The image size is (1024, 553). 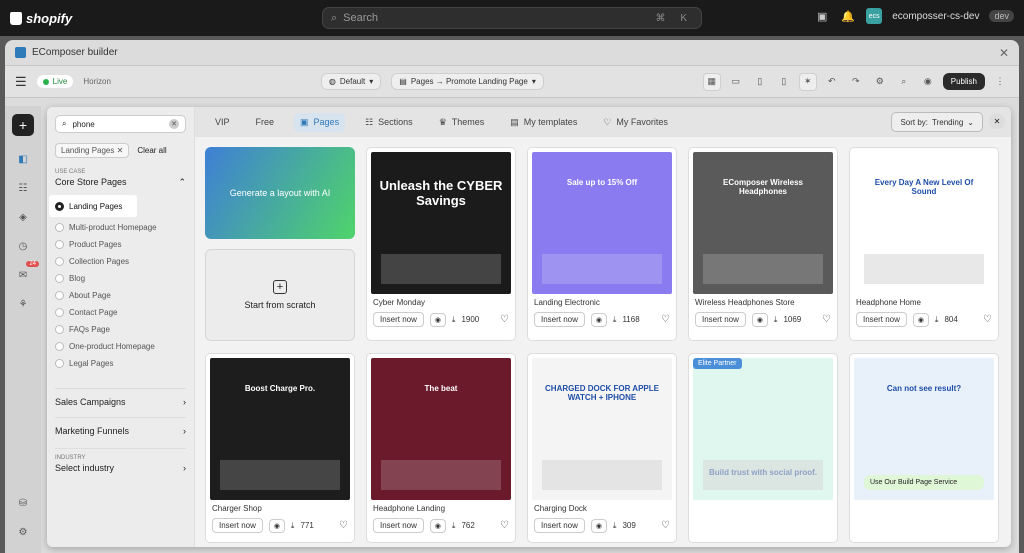 I want to click on shopify-logo: shopify, so click(x=41, y=18).